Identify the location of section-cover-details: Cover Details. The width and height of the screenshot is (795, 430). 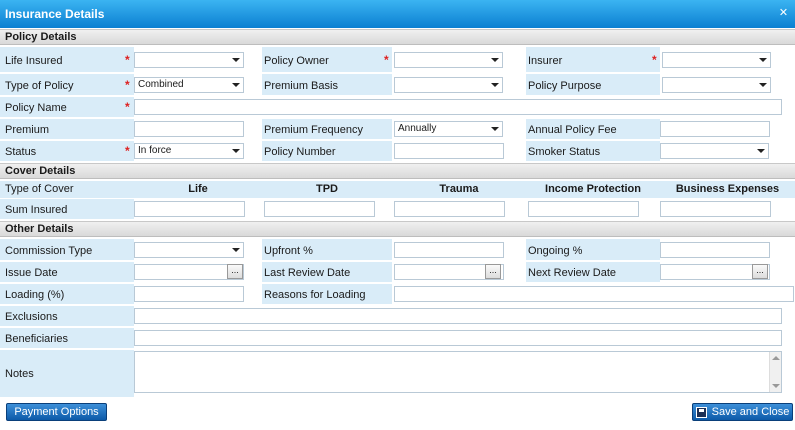
(397, 171).